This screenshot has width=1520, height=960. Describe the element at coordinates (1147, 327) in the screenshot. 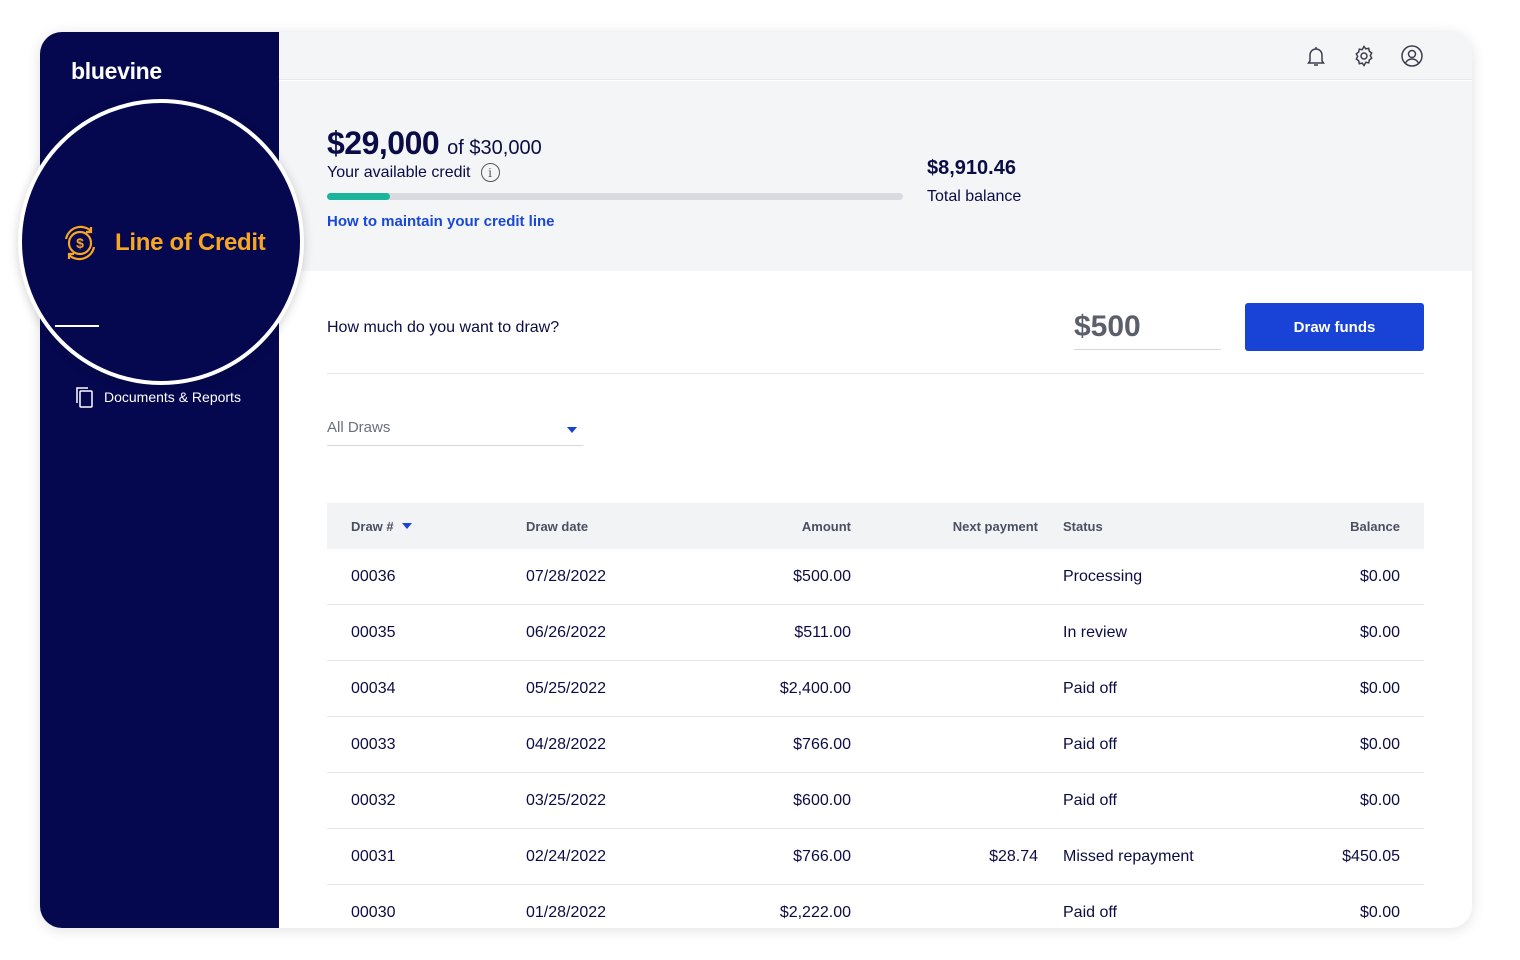

I see `draw-amount-input` at that location.